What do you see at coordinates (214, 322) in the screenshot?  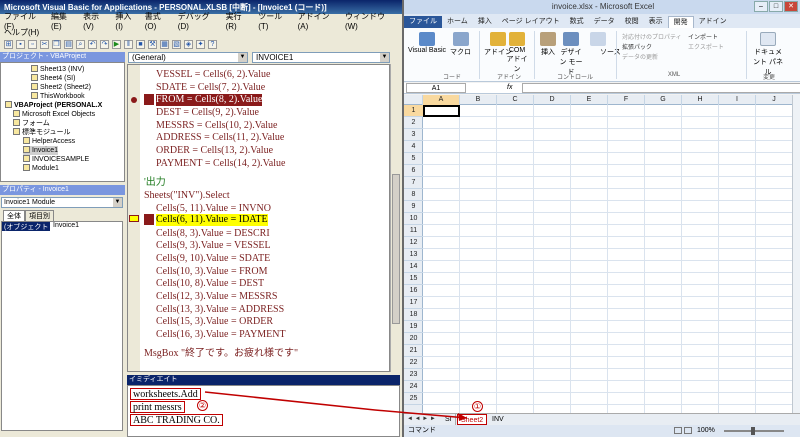 I see `code-line: Cells(15, 3).Value = ORDER` at bounding box center [214, 322].